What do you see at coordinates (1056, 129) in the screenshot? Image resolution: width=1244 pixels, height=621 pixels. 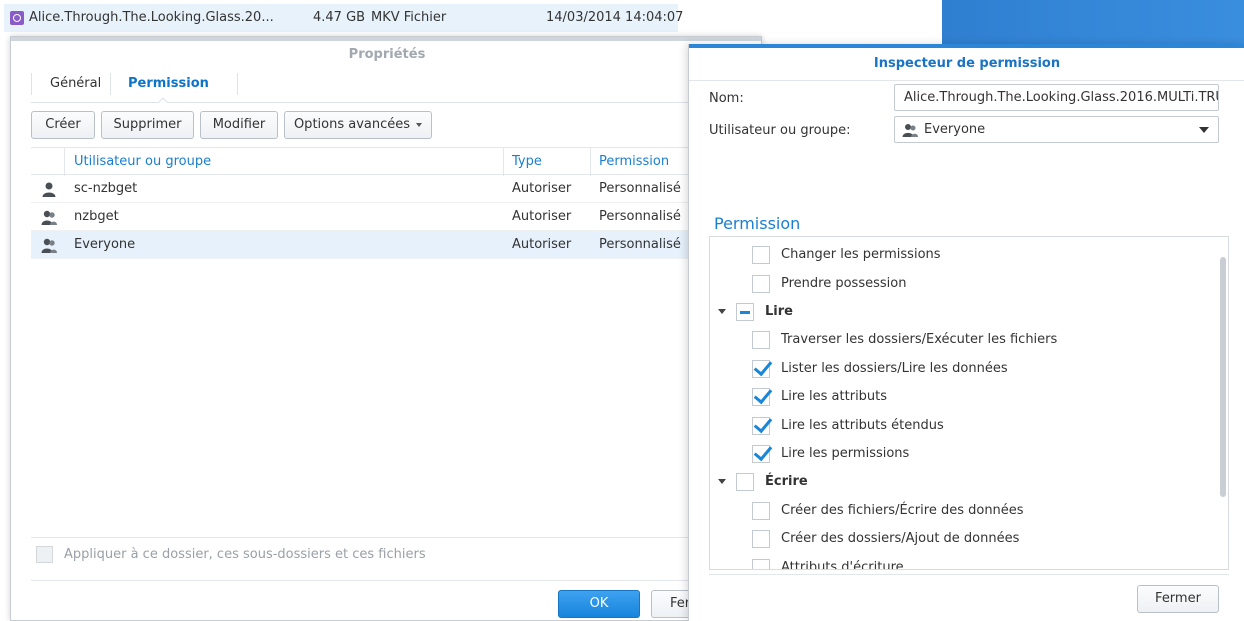 I see `user-group-select: Everyone` at bounding box center [1056, 129].